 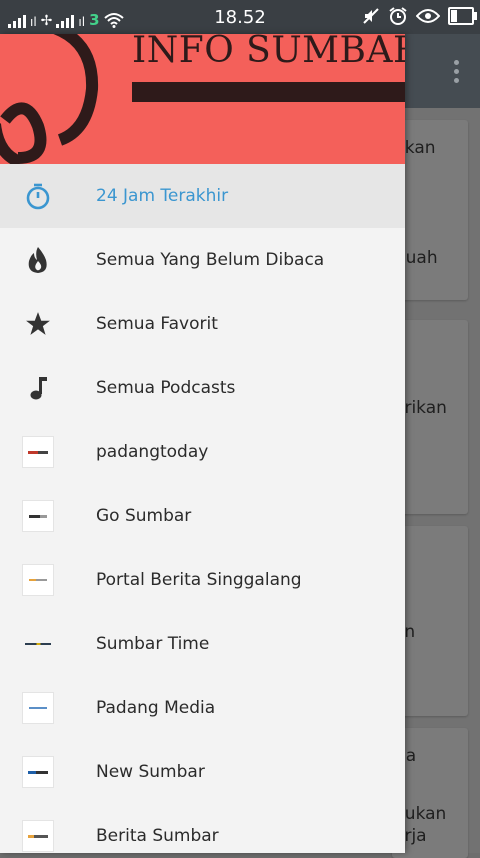 What do you see at coordinates (457, 73) in the screenshot?
I see `overflow-menu-icon` at bounding box center [457, 73].